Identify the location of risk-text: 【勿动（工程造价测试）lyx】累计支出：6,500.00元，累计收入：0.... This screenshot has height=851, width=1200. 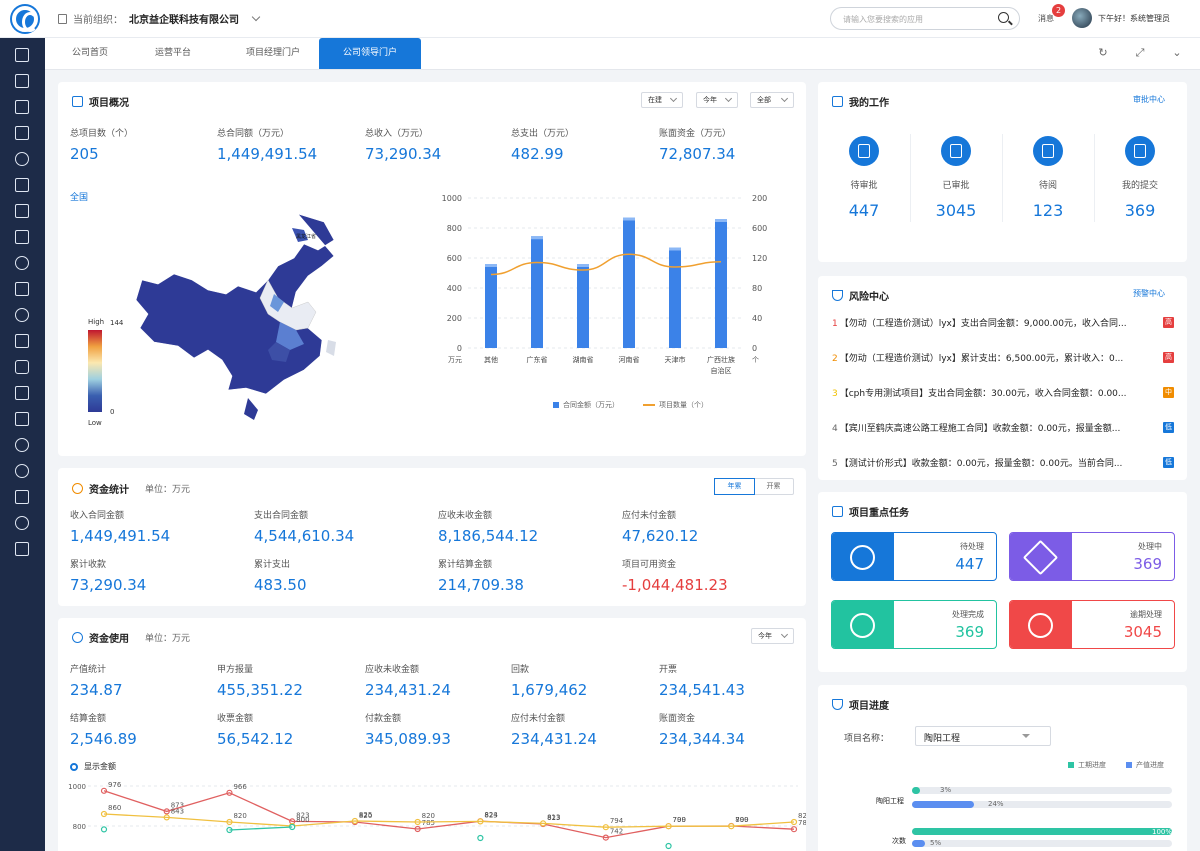
(981, 359).